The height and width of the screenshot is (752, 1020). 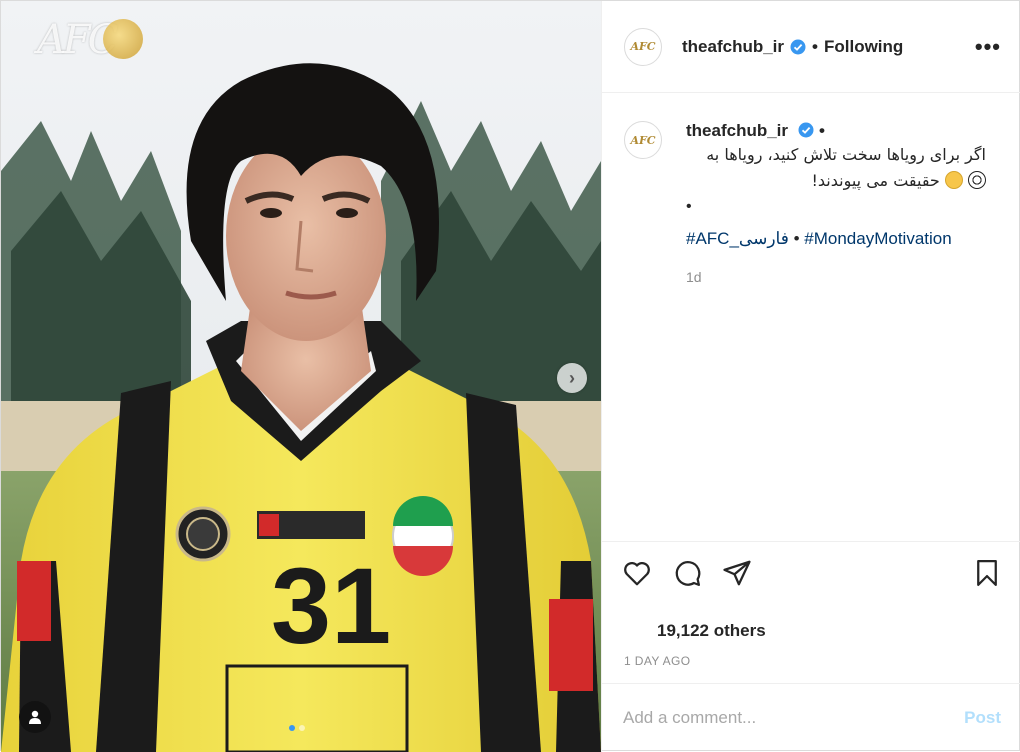 What do you see at coordinates (988, 47) in the screenshot?
I see `more-options-icon: •••` at bounding box center [988, 47].